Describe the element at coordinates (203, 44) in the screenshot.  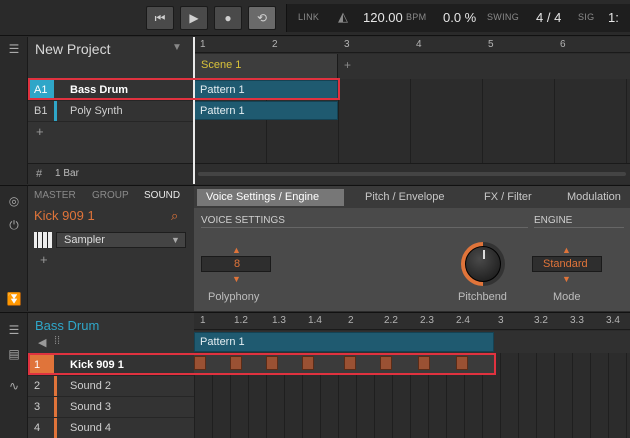
I see `bar-number: 1` at that location.